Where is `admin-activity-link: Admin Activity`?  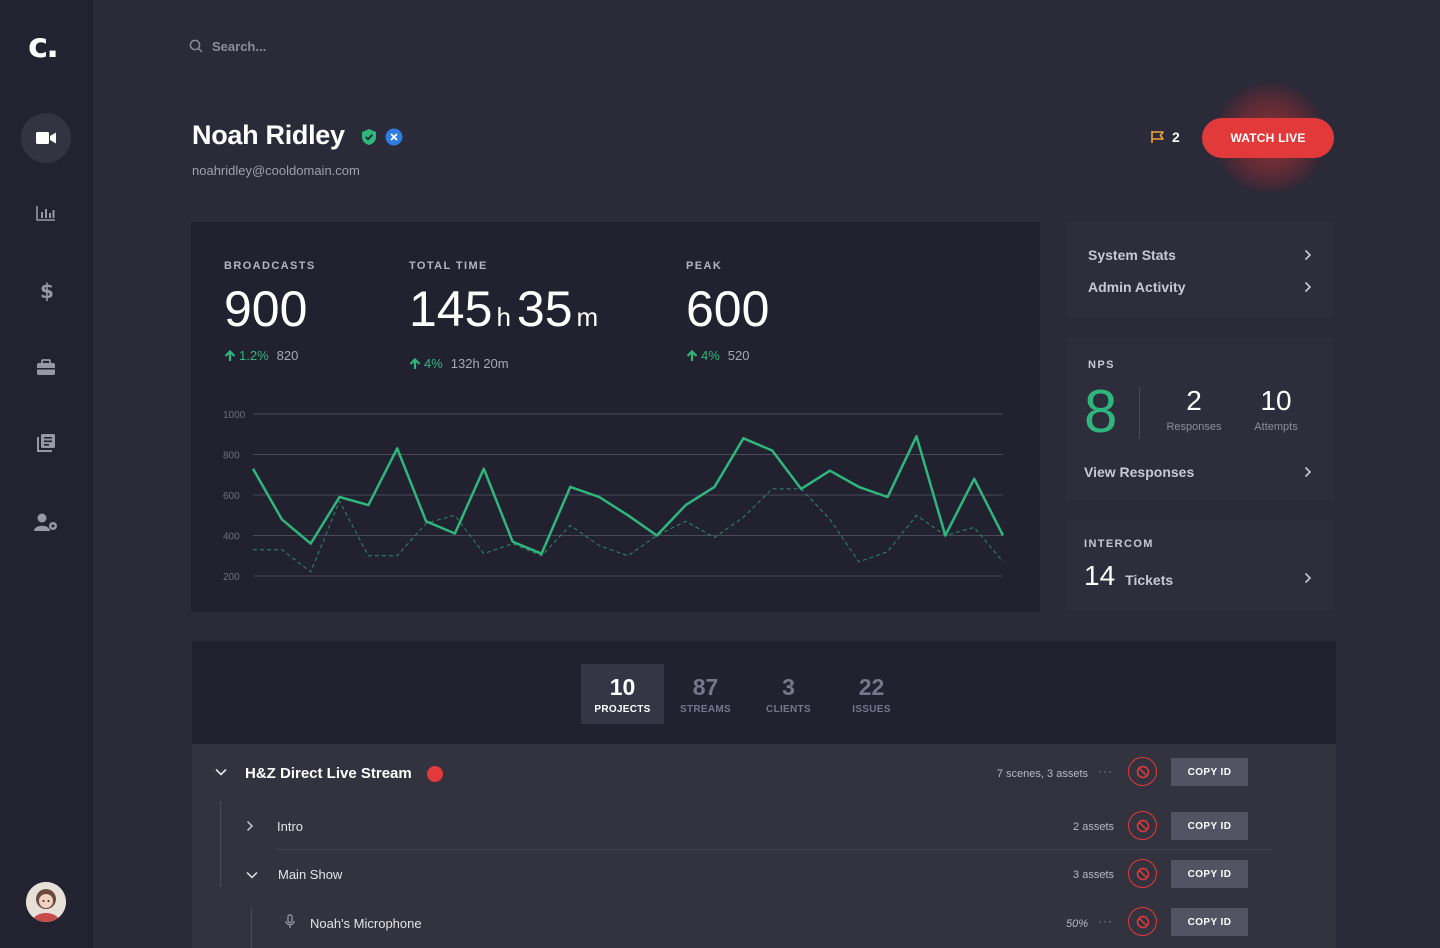
admin-activity-link: Admin Activity is located at coordinates (1200, 287).